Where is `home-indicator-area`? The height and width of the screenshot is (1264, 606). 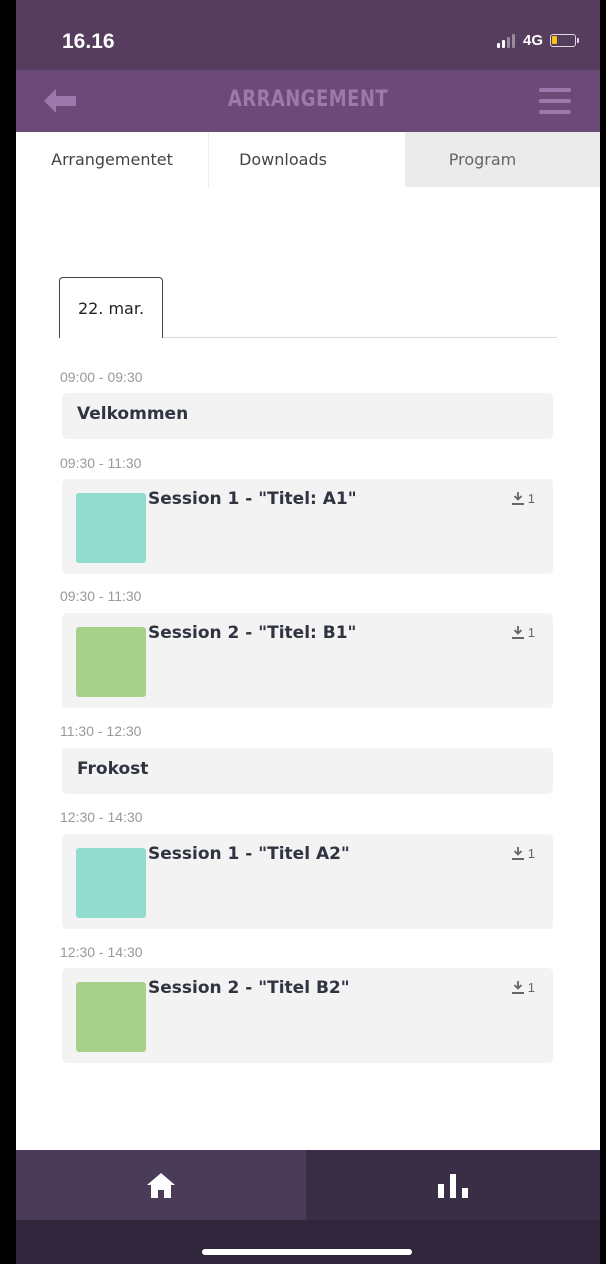
home-indicator-area is located at coordinates (308, 1242).